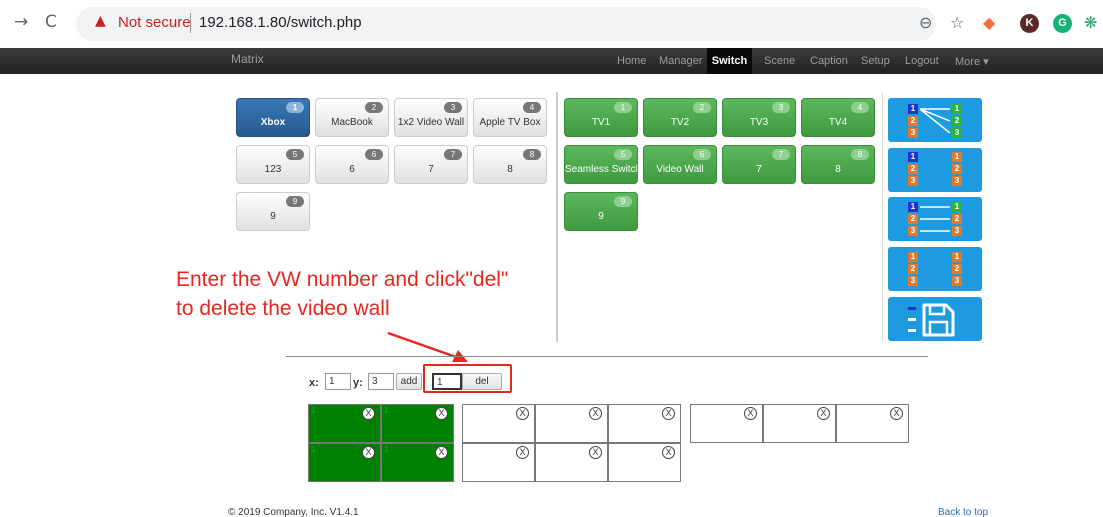 The image size is (1103, 517). Describe the element at coordinates (409, 381) in the screenshot. I see `add-button: add` at that location.